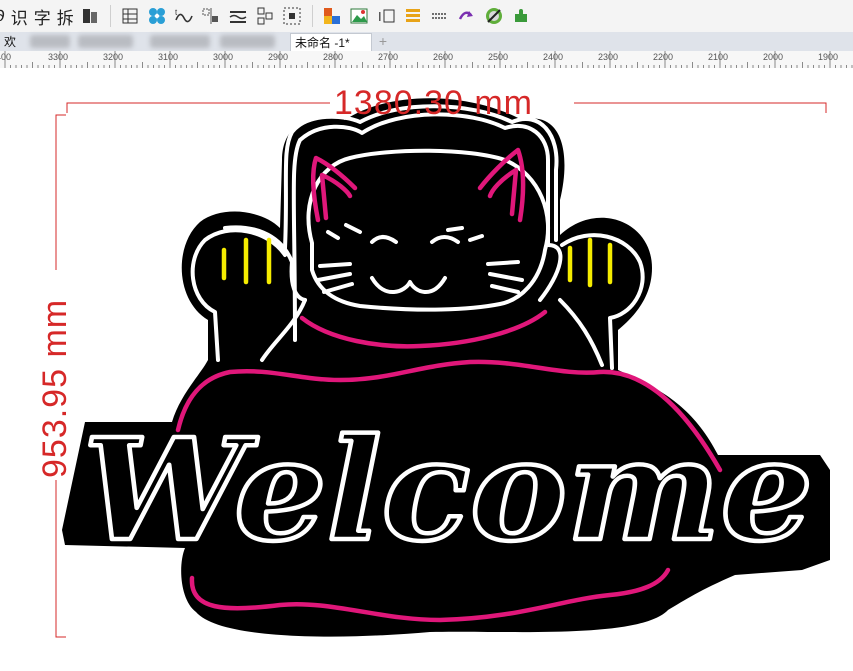 Image resolution: width=853 pixels, height=671 pixels. I want to click on ruler-label: 2400, so click(553, 57).